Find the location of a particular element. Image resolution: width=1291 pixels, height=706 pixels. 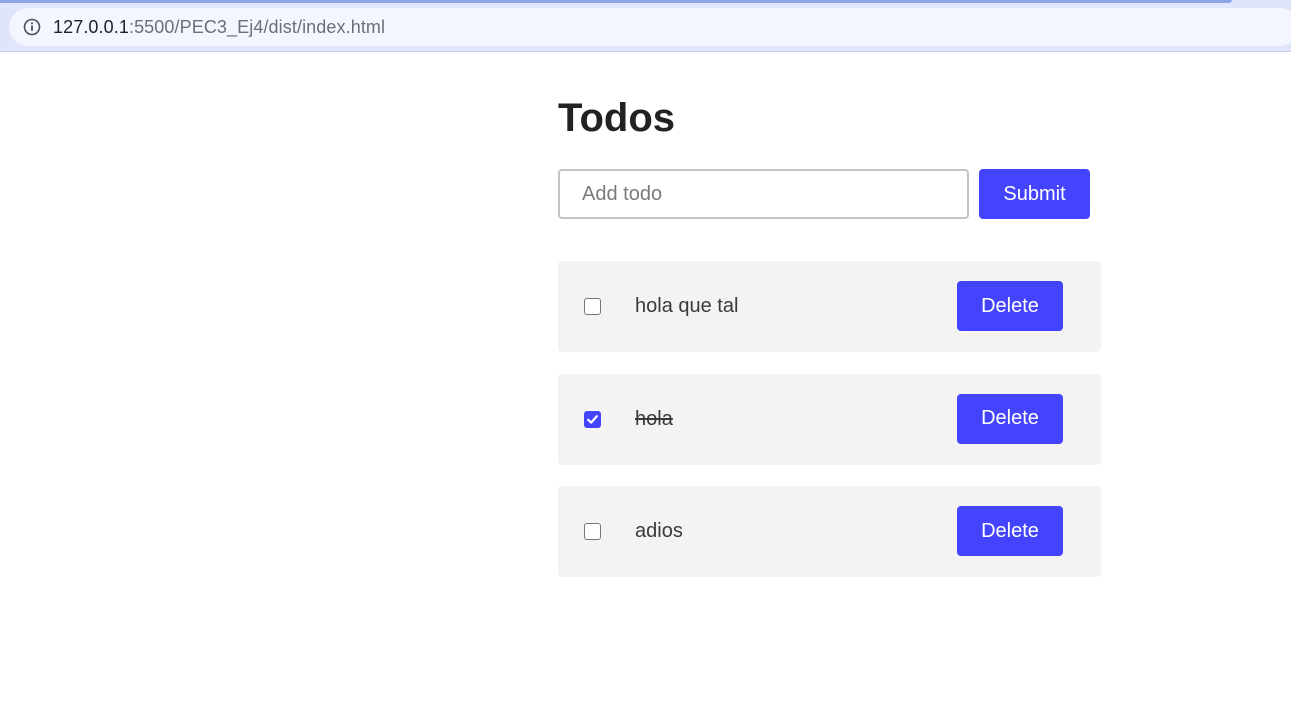

todo-item: hola Delete is located at coordinates (829, 419).